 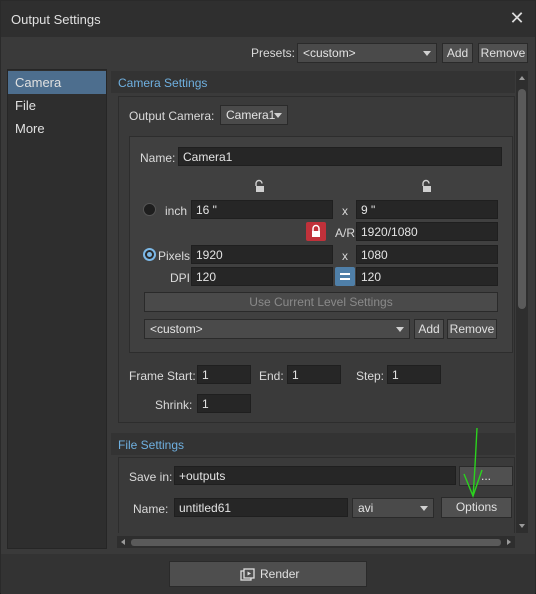 What do you see at coordinates (472, 329) in the screenshot?
I see `camera-preset-remove-button: Remove` at bounding box center [472, 329].